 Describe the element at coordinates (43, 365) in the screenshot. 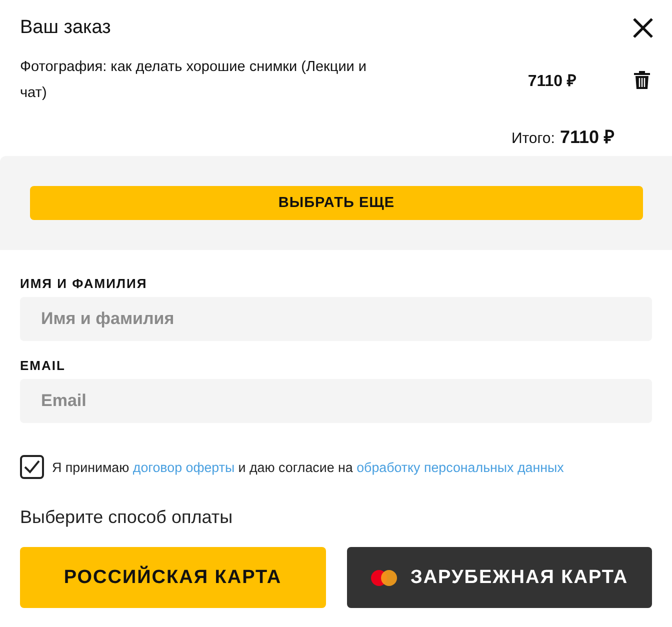

I see `field-label: EMAIL` at that location.